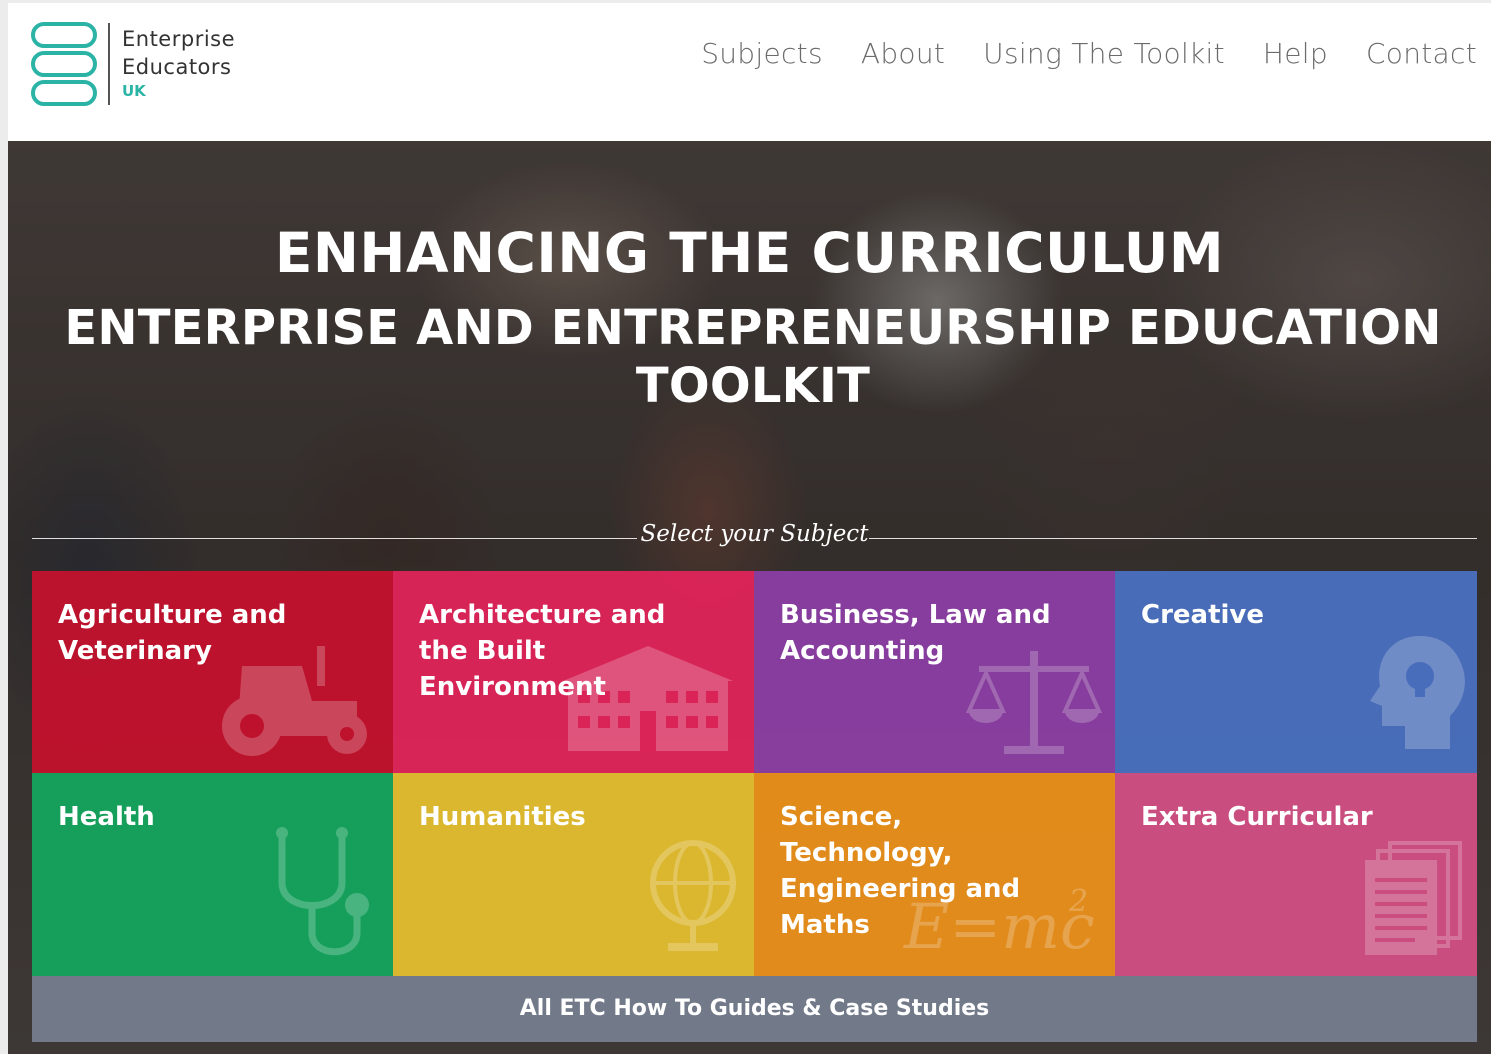  I want to click on nav-about: About, so click(903, 53).